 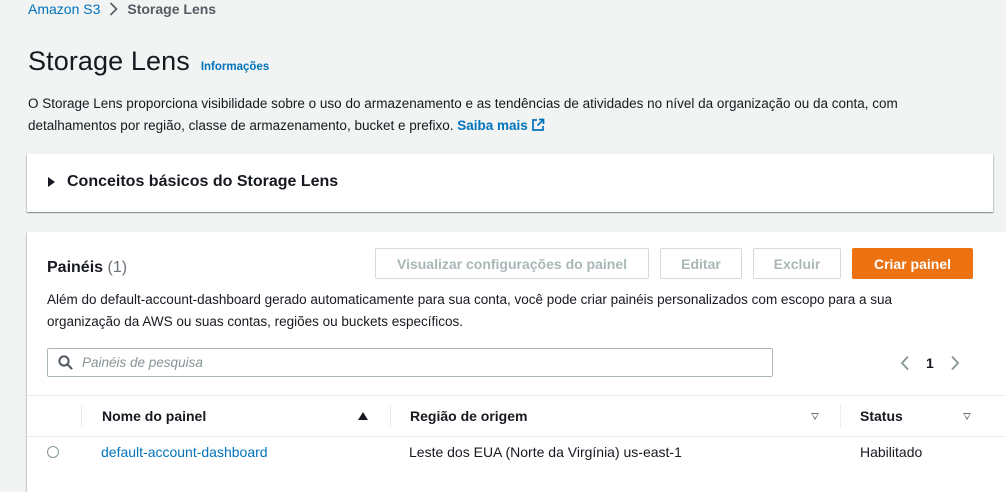 I want to click on edit-button: Editar, so click(x=701, y=263).